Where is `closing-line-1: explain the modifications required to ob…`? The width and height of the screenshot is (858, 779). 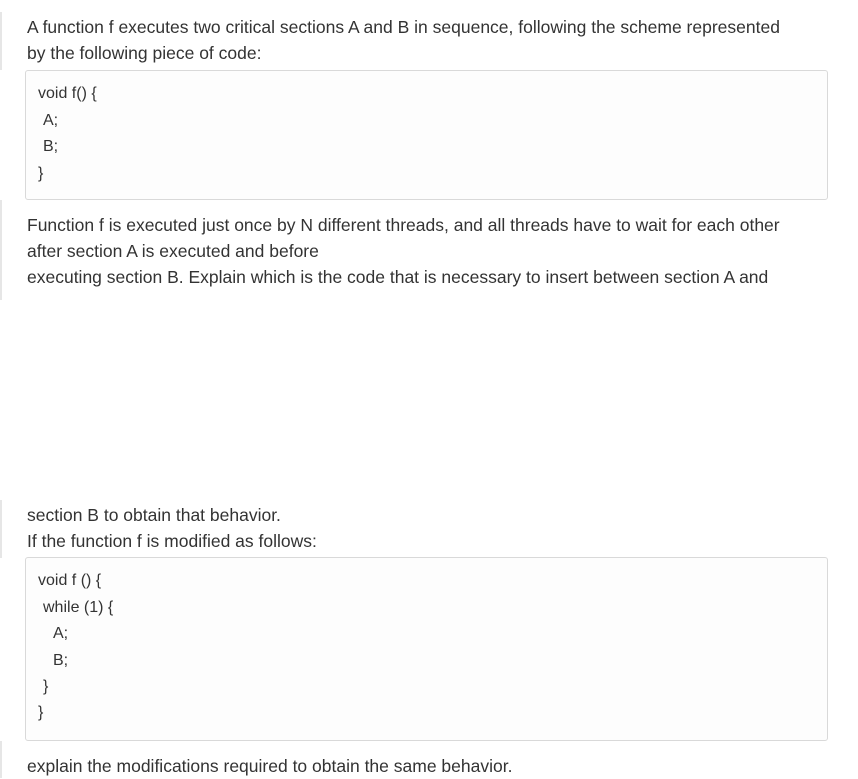 closing-line-1: explain the modifications required to ob… is located at coordinates (270, 766).